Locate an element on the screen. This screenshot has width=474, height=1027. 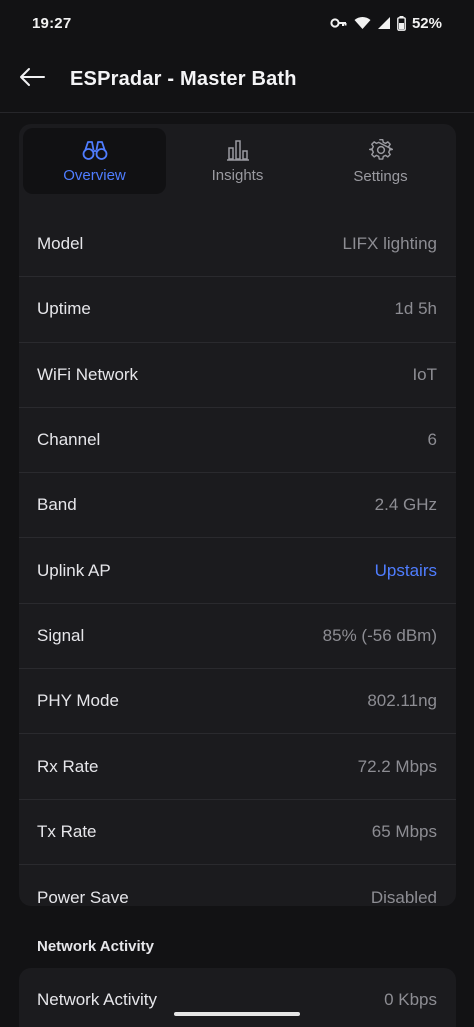
detail-row-uplink-ap: Uplink AP Upstairs is located at coordinates (237, 571).